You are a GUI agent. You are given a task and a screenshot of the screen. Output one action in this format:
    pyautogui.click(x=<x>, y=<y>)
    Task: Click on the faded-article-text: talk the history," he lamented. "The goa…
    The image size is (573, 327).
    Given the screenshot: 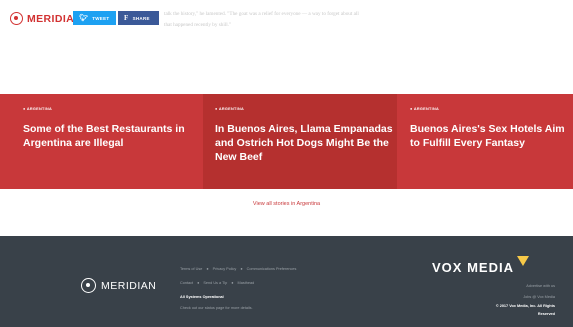 What is the action you would take?
    pyautogui.click(x=261, y=14)
    